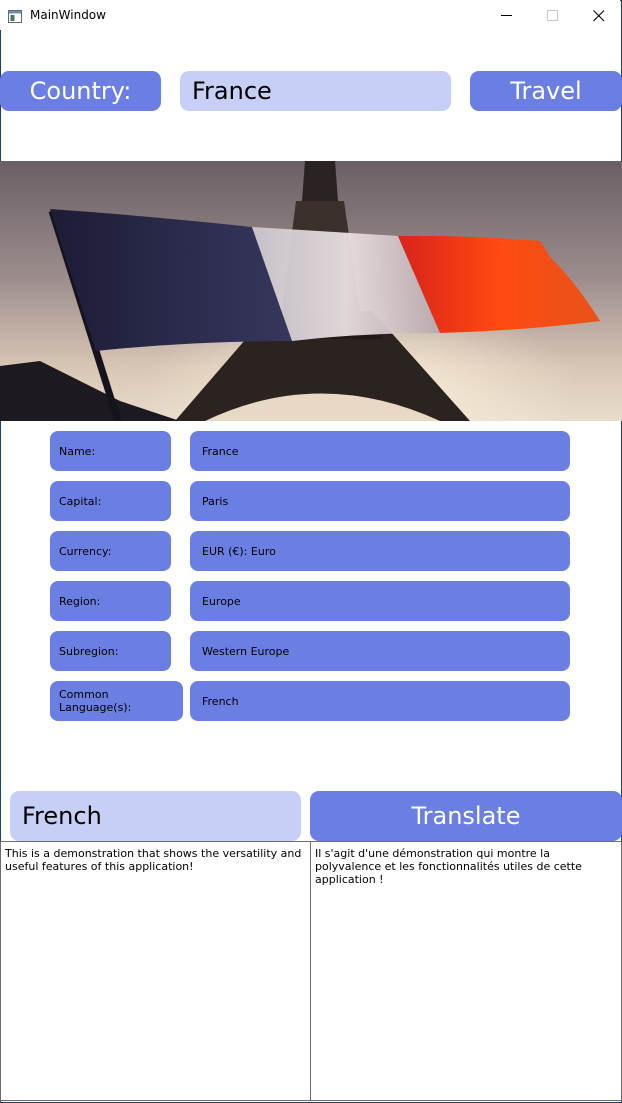  Describe the element at coordinates (110, 451) in the screenshot. I see `name-label: Name:` at that location.